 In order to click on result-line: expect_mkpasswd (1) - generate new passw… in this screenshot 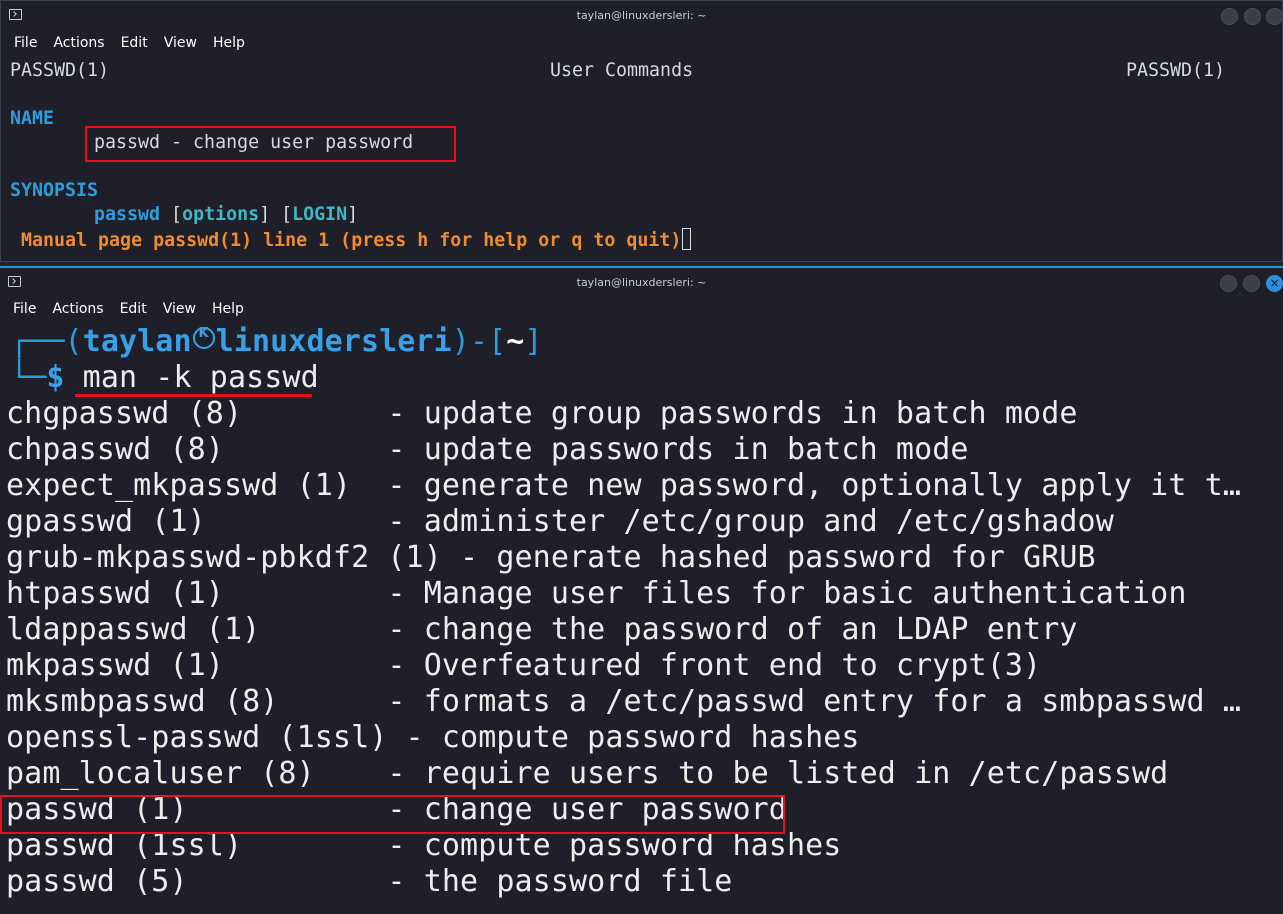, I will do `click(623, 485)`.